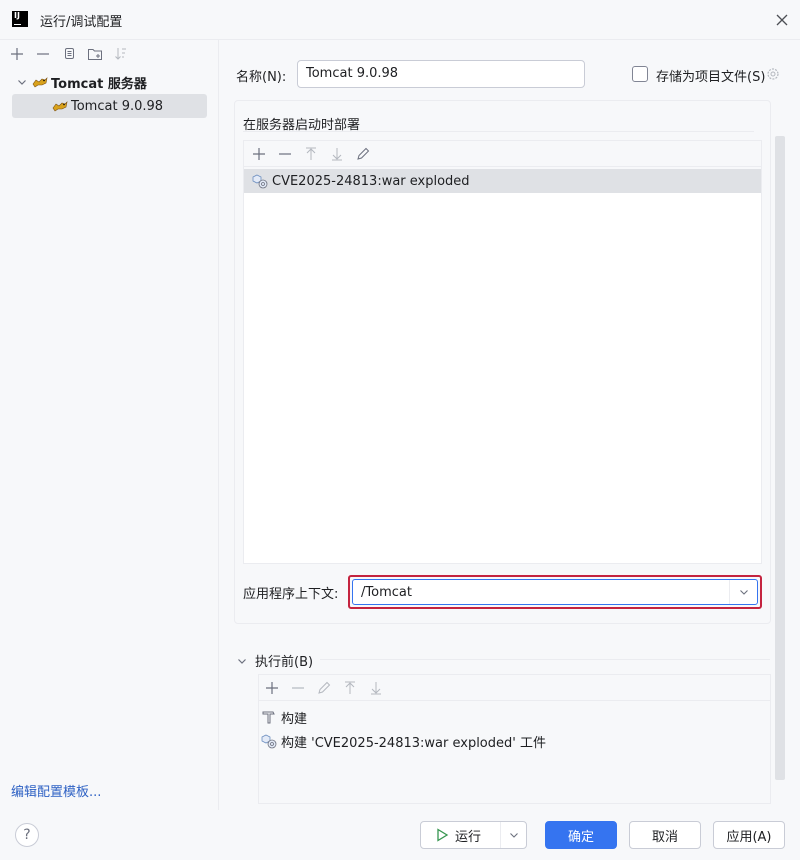 Image resolution: width=800 pixels, height=860 pixels. What do you see at coordinates (710, 75) in the screenshot?
I see `store-as-project-file-label: 存储为项目文件(S)` at bounding box center [710, 75].